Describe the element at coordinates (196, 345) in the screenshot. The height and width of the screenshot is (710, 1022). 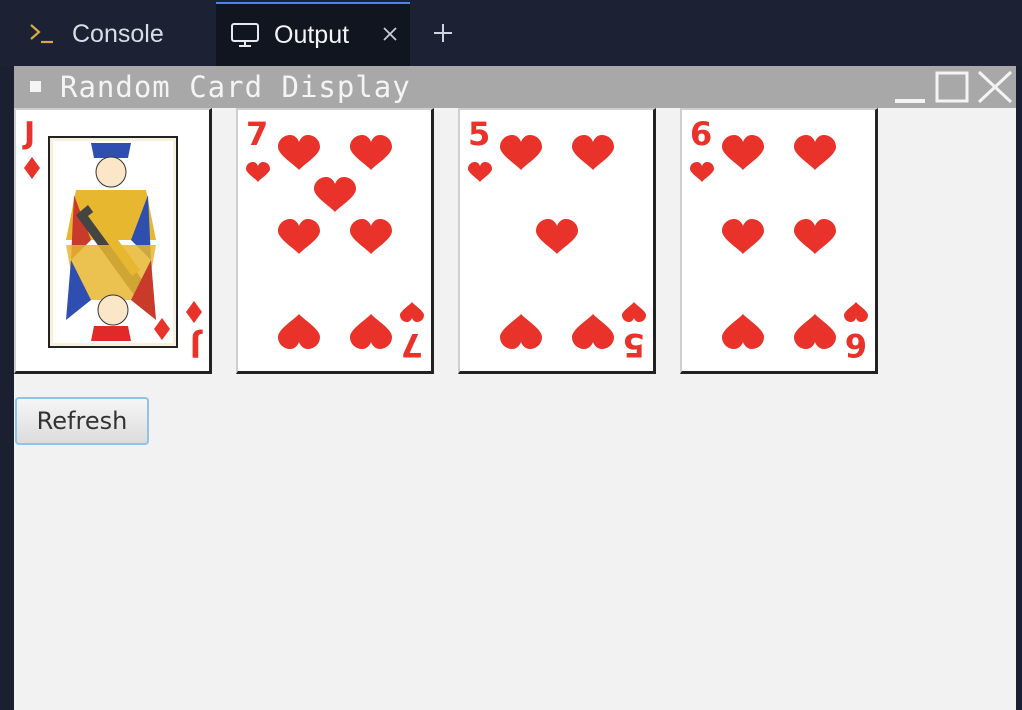
I see `rank-label-inverted: J` at that location.